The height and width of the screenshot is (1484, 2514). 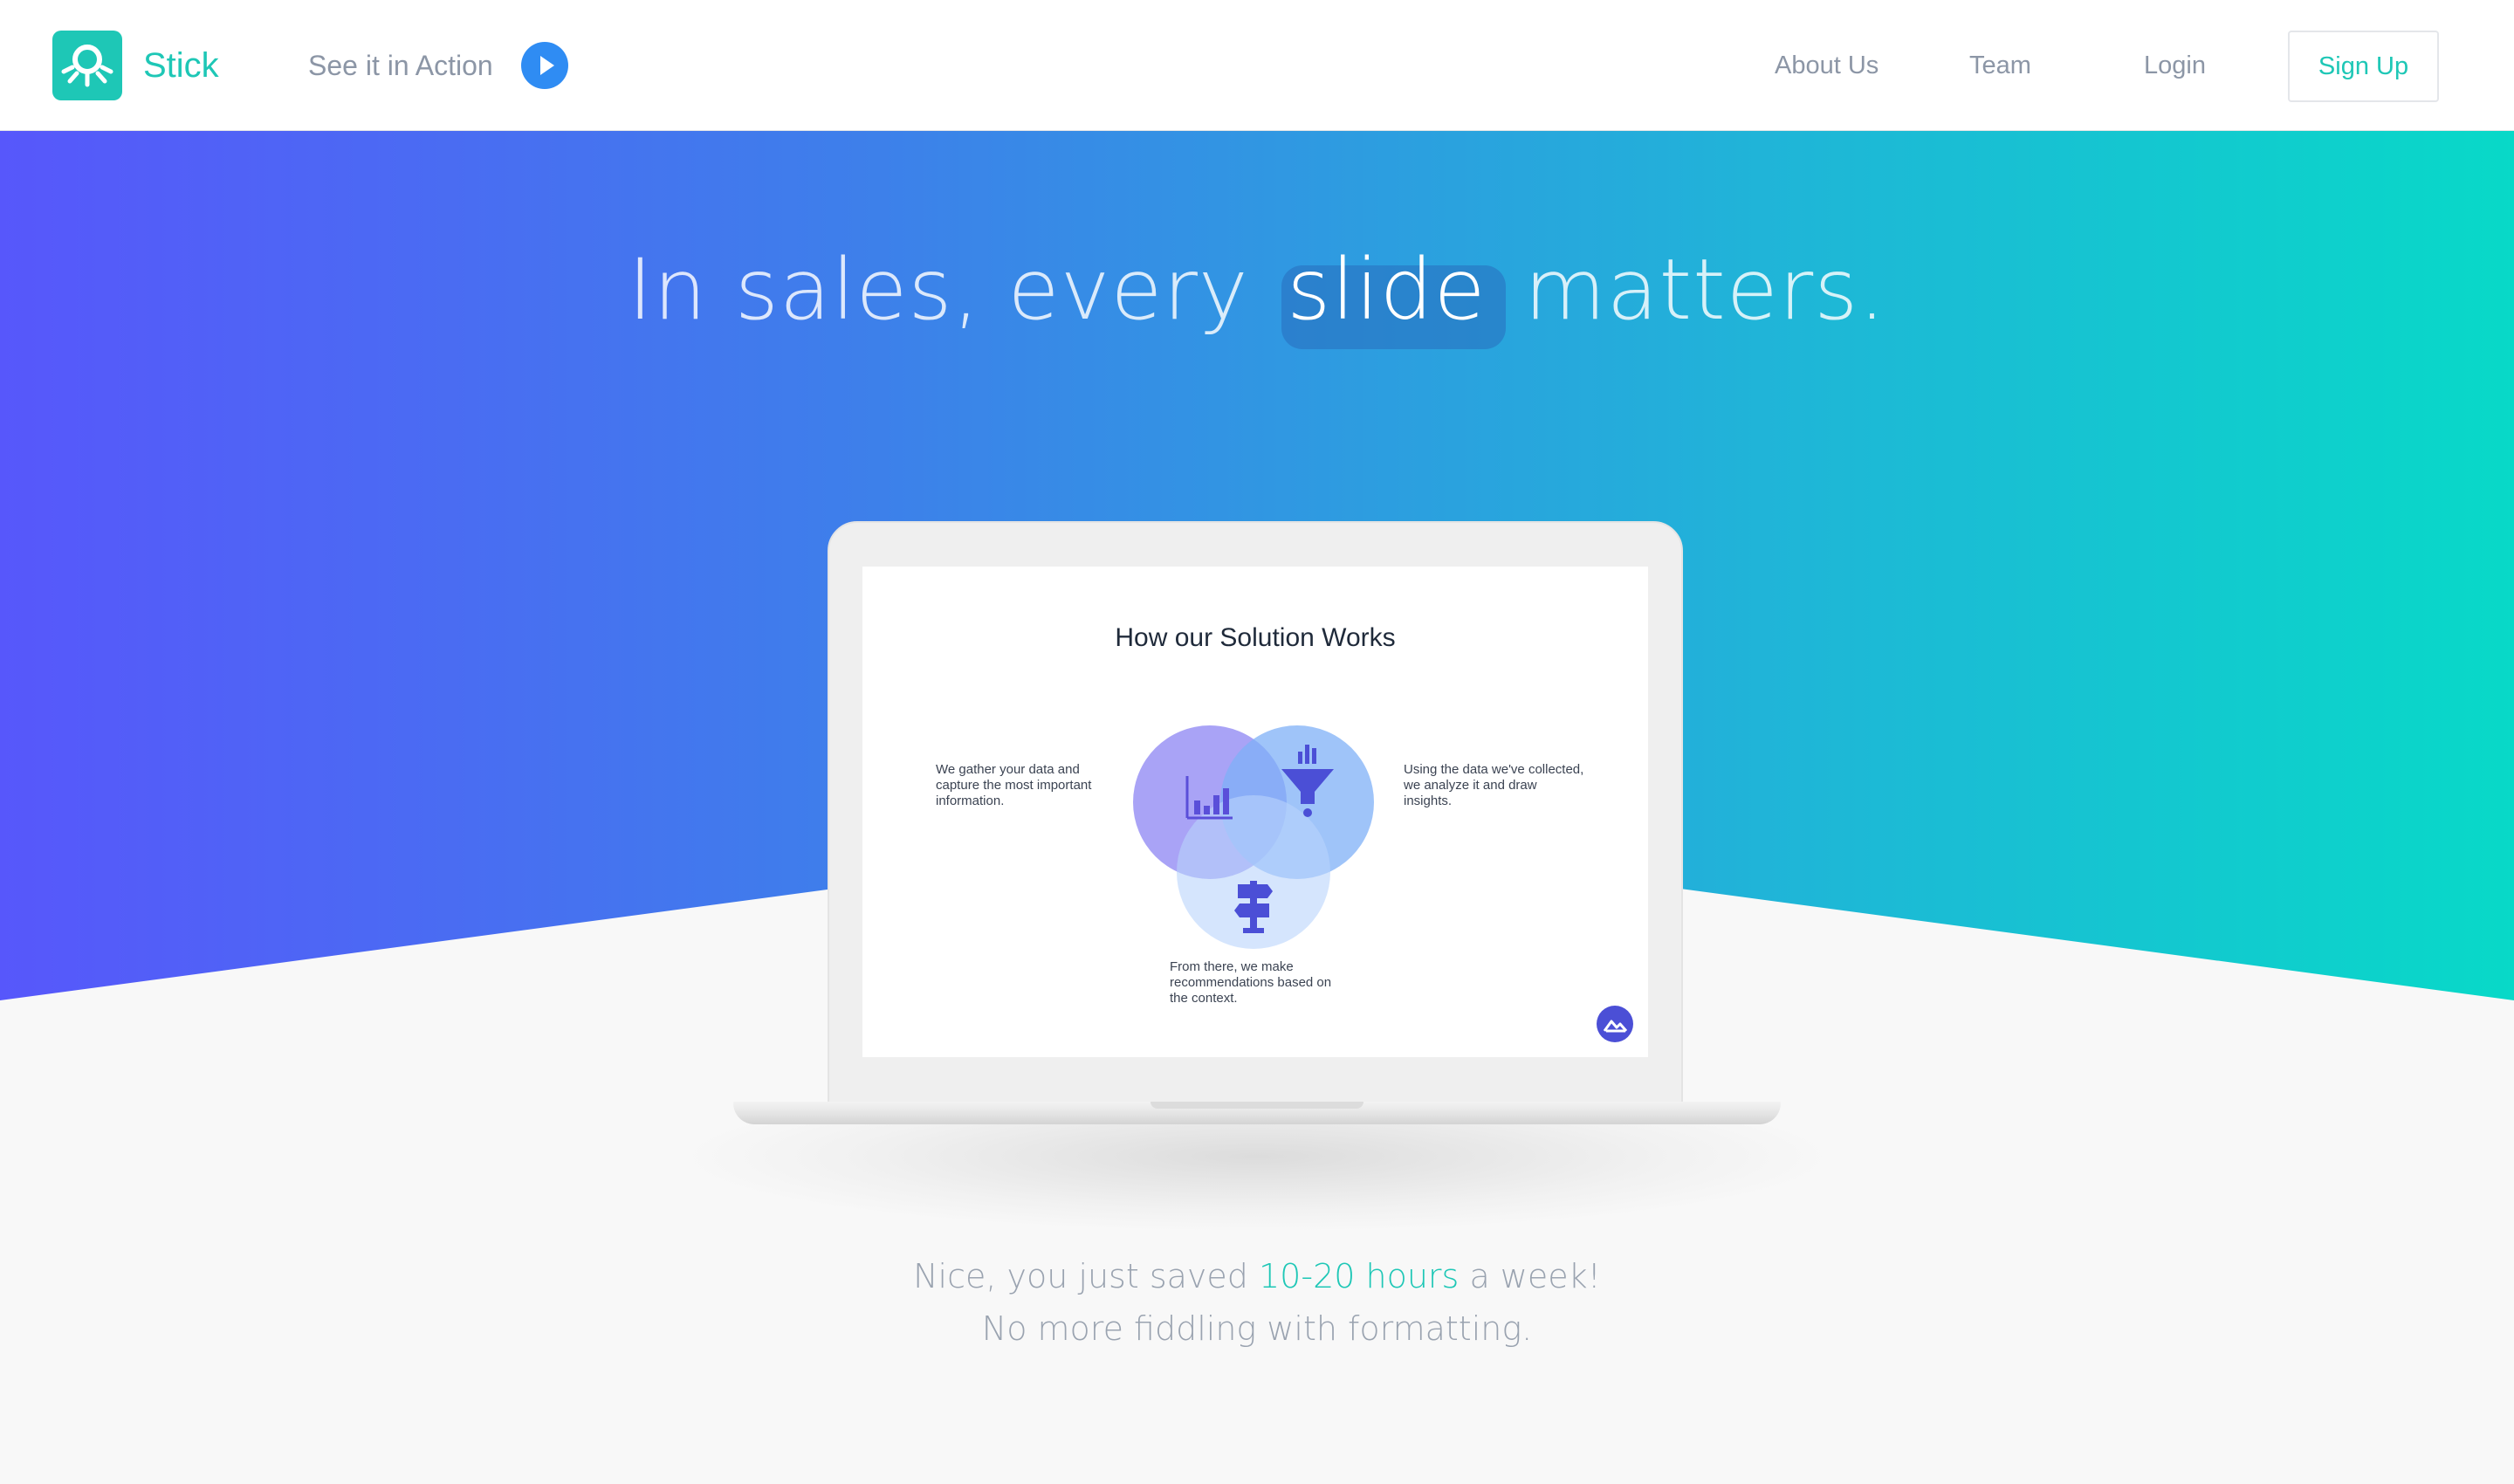 What do you see at coordinates (1705, 290) in the screenshot?
I see `headline-text-after: matters.` at bounding box center [1705, 290].